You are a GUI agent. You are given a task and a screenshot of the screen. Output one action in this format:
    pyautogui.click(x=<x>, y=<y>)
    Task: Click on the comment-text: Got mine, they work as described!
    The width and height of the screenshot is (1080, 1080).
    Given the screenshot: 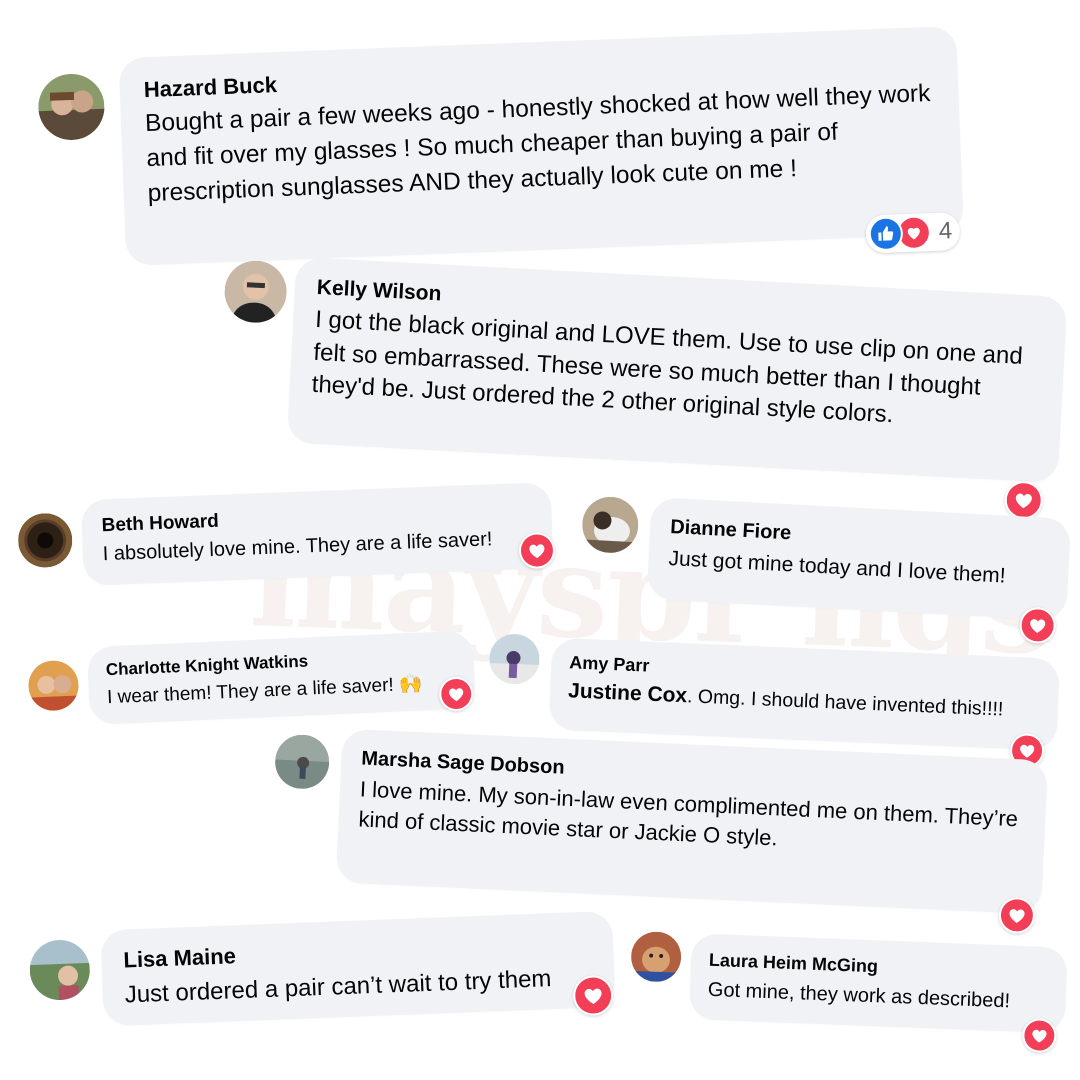 What is the action you would take?
    pyautogui.click(x=859, y=995)
    